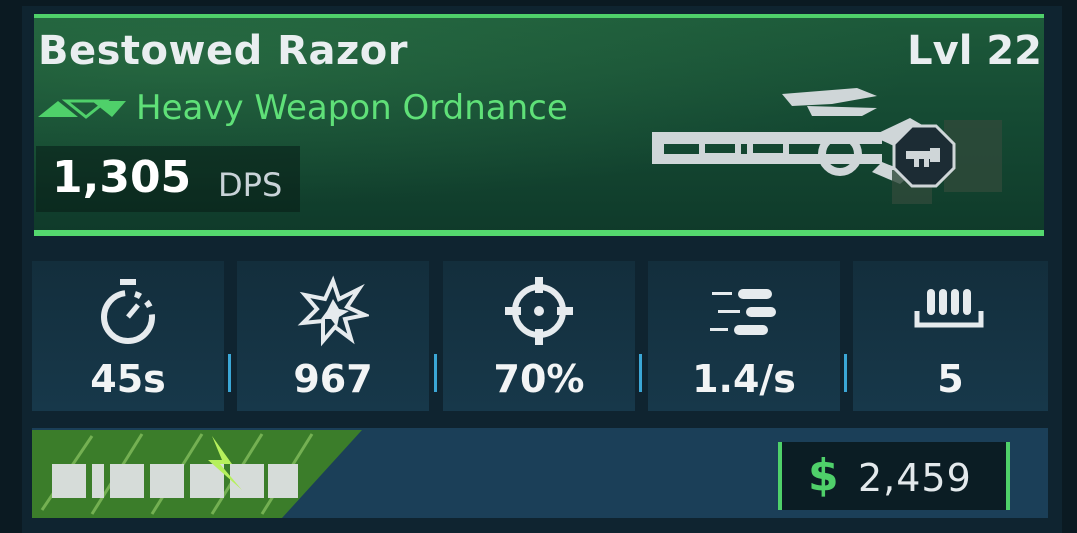 Image resolution: width=1077 pixels, height=533 pixels. What do you see at coordinates (950, 336) in the screenshot?
I see `stat-magazine: 5` at bounding box center [950, 336].